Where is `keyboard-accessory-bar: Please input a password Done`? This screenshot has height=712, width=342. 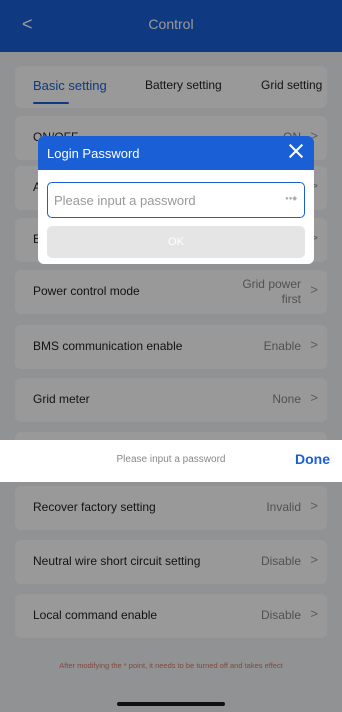
keyboard-accessory-bar: Please input a password Done is located at coordinates (171, 461).